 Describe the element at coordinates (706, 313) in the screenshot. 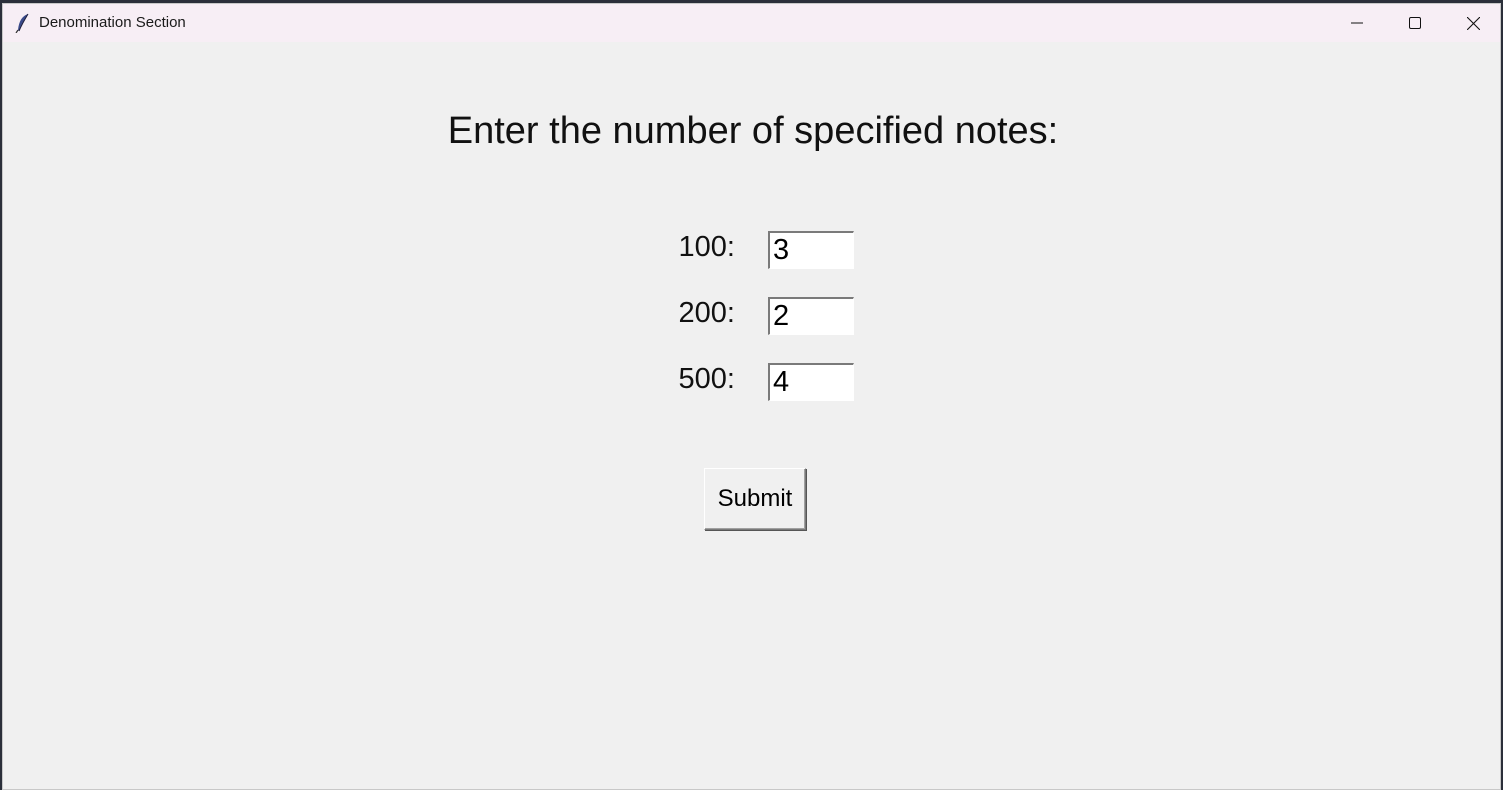

I see `label-200: 200:` at that location.